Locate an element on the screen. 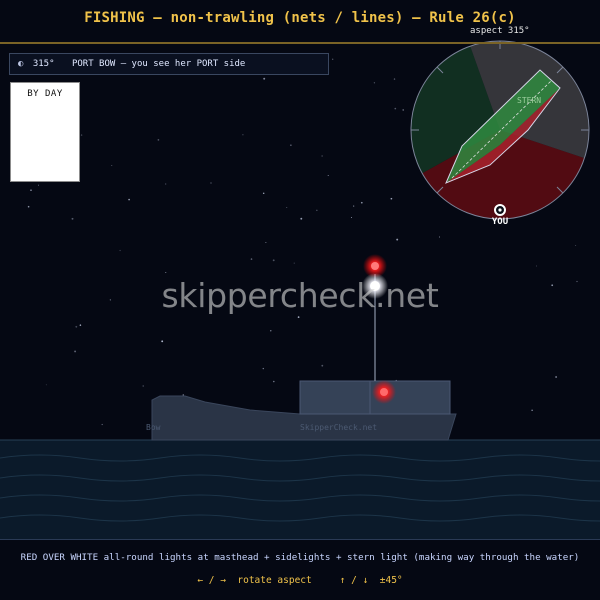 The height and width of the screenshot is (600, 600). half-moon-icon: ◐ is located at coordinates (21, 64).